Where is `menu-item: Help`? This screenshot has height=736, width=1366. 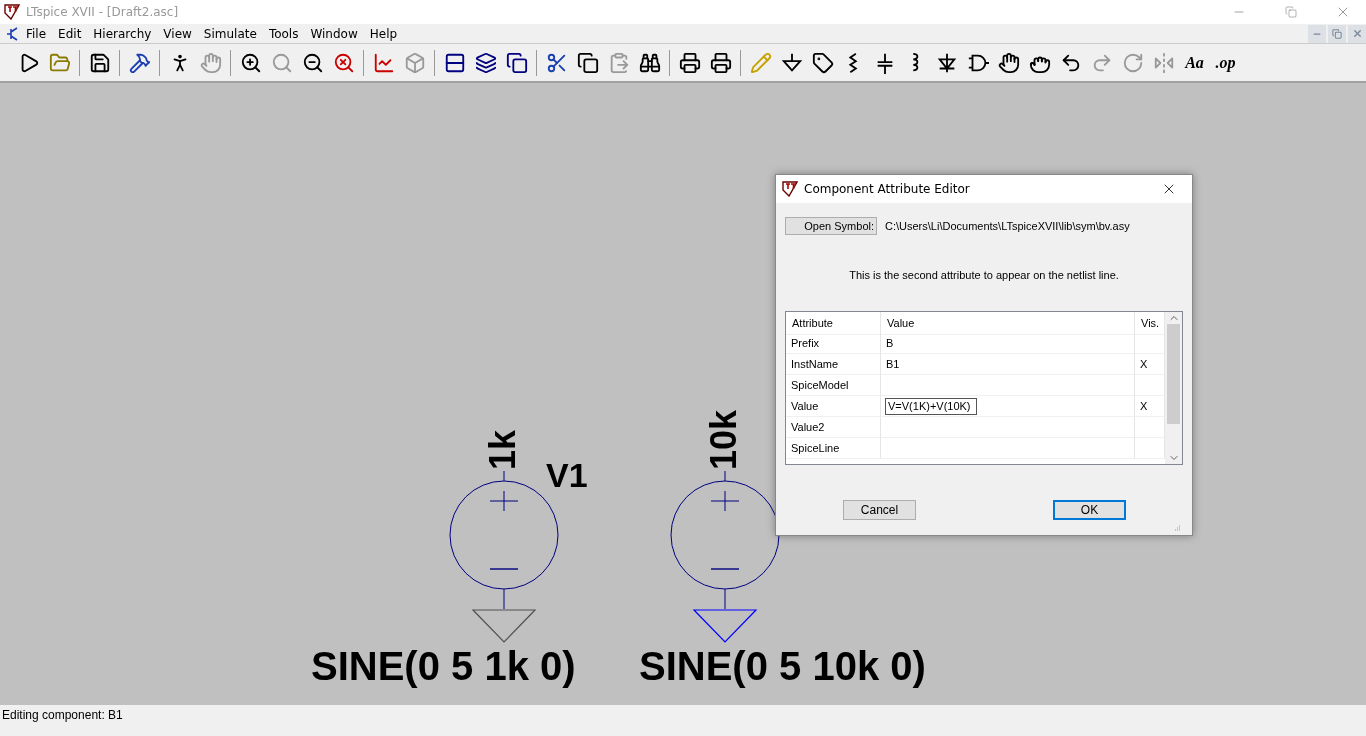
menu-item: Help is located at coordinates (383, 33).